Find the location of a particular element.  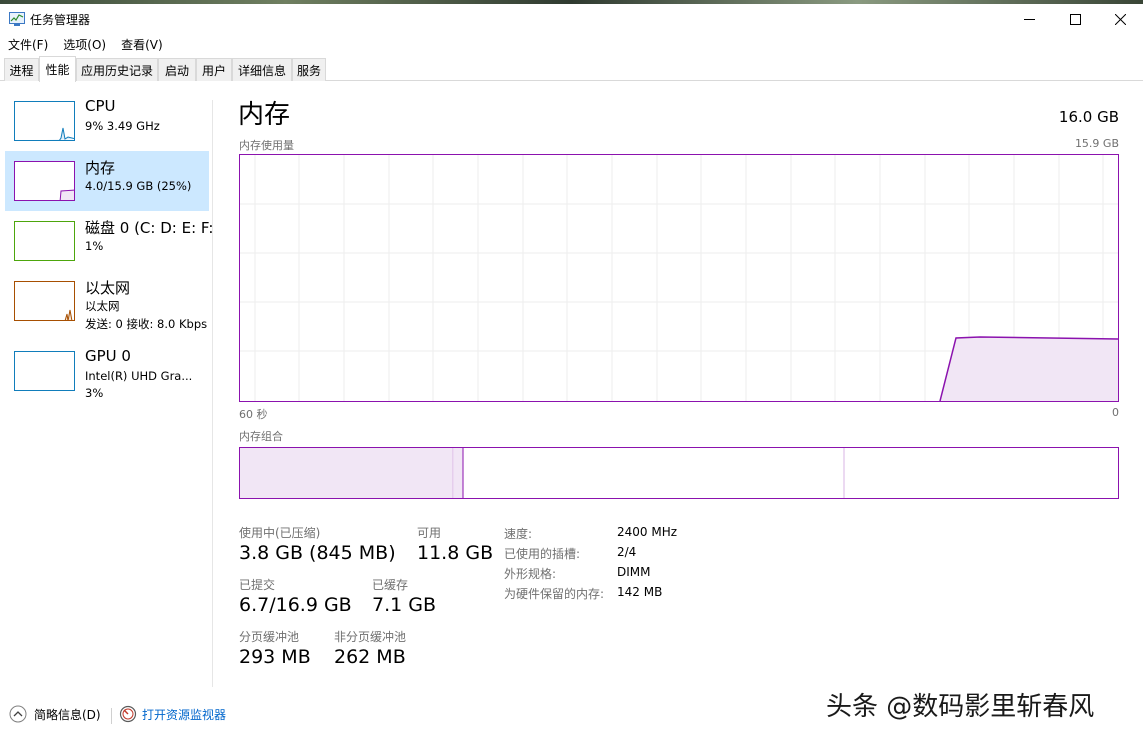

tab-startup: 启动 is located at coordinates (177, 69).